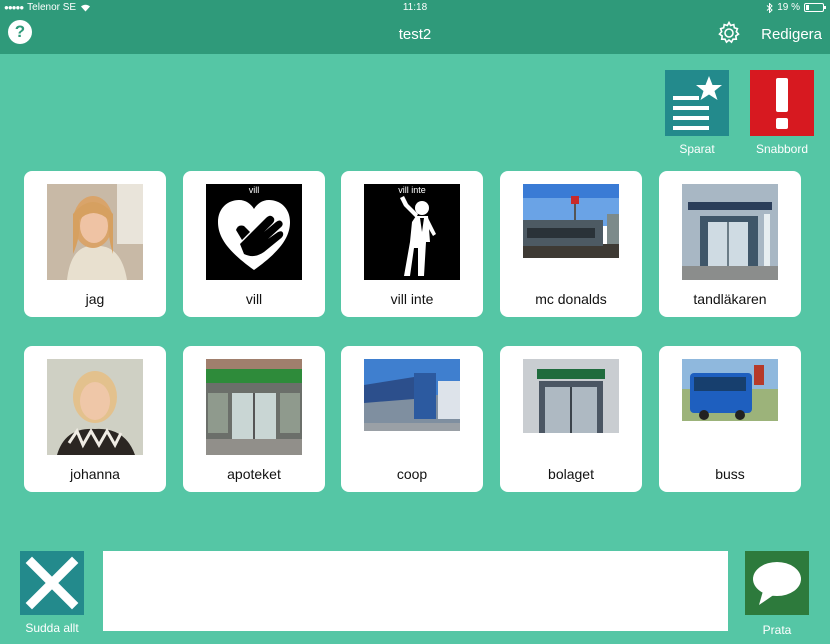 This screenshot has height=644, width=830. Describe the element at coordinates (412, 474) in the screenshot. I see `card-label: coop` at that location.